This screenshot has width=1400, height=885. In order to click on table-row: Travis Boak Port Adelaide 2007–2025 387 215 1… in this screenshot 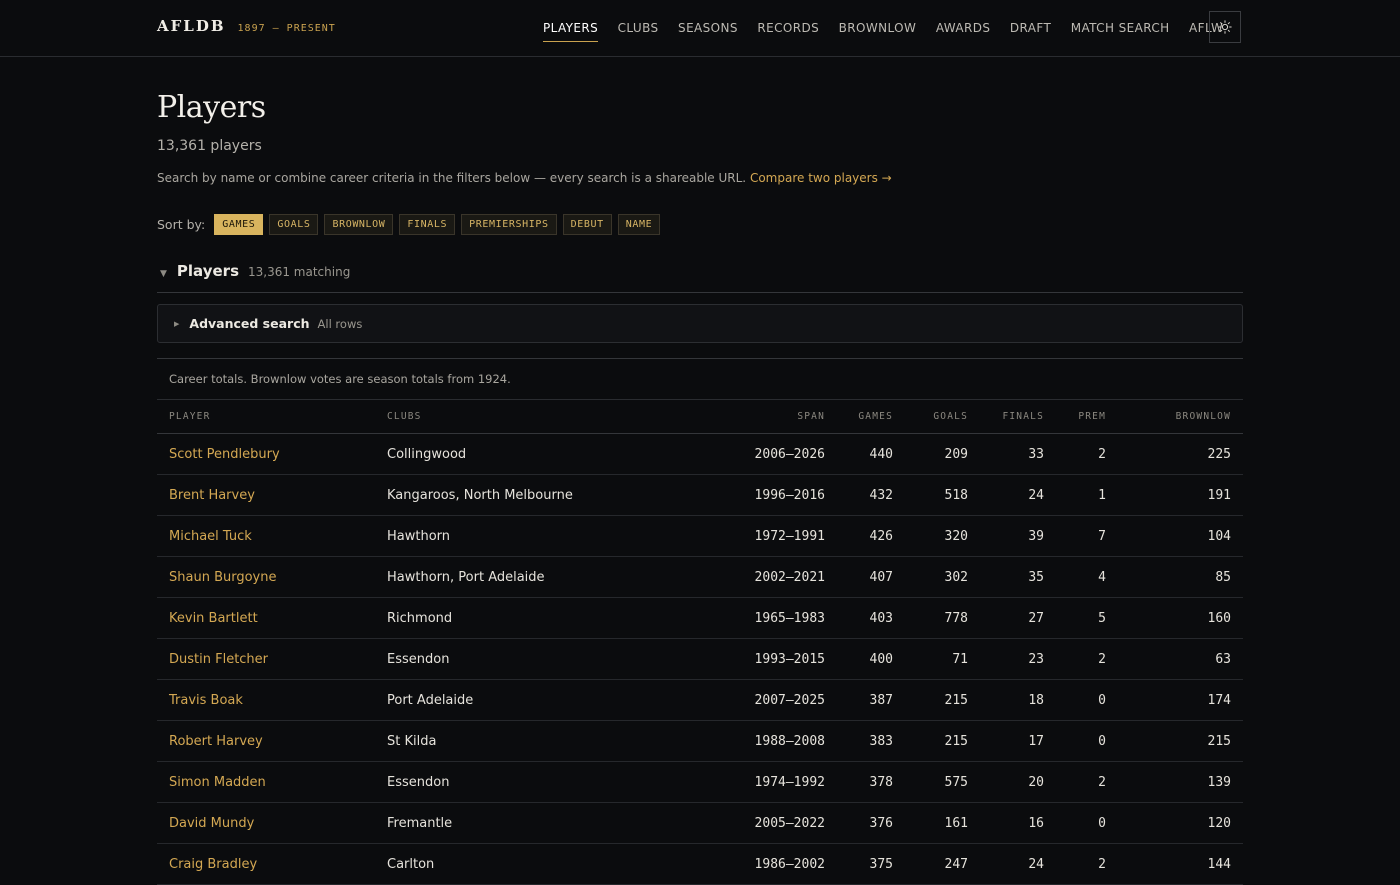, I will do `click(700, 700)`.